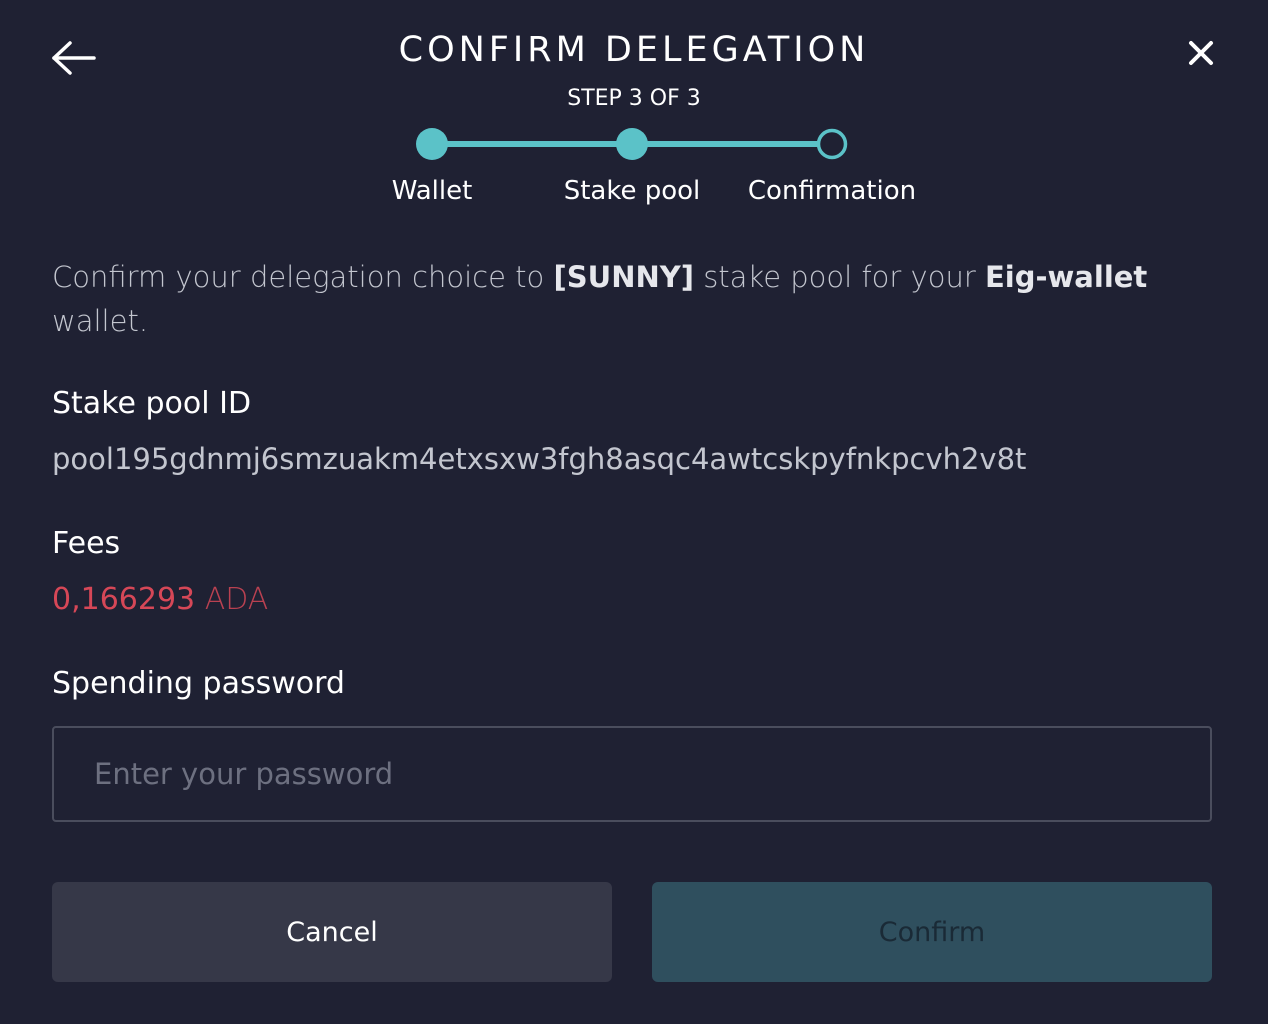  Describe the element at coordinates (634, 50) in the screenshot. I see `dialog-title: CONFIRM DELEGATION` at that location.